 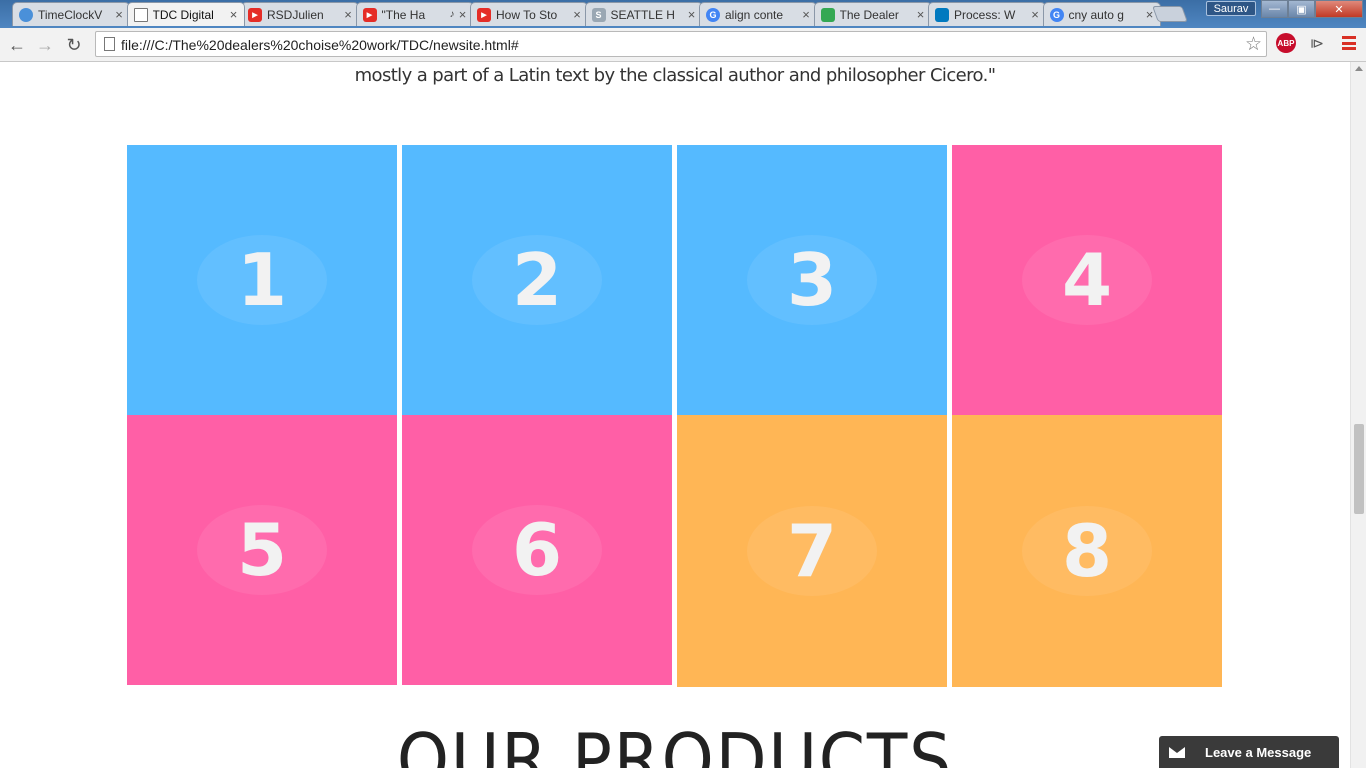 I want to click on browser-tab: TDC Digital ×, so click(x=185, y=14).